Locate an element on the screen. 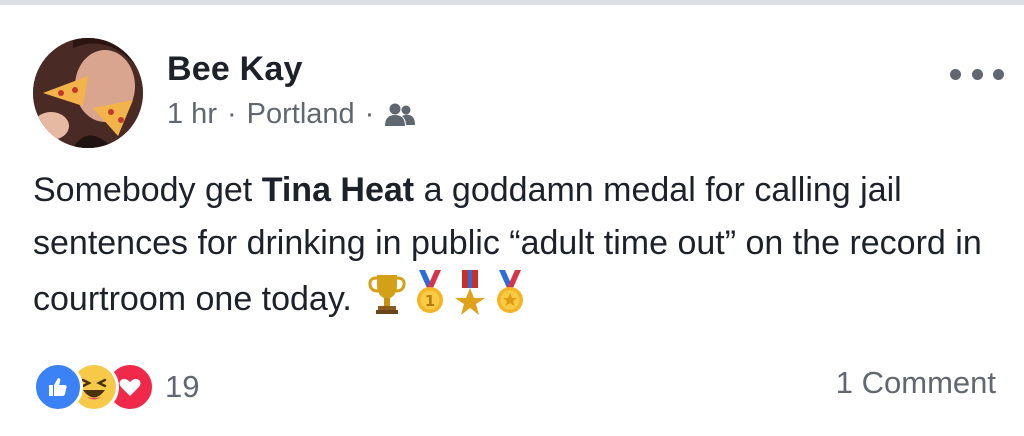  reactions-summary: 19 is located at coordinates (116, 387).